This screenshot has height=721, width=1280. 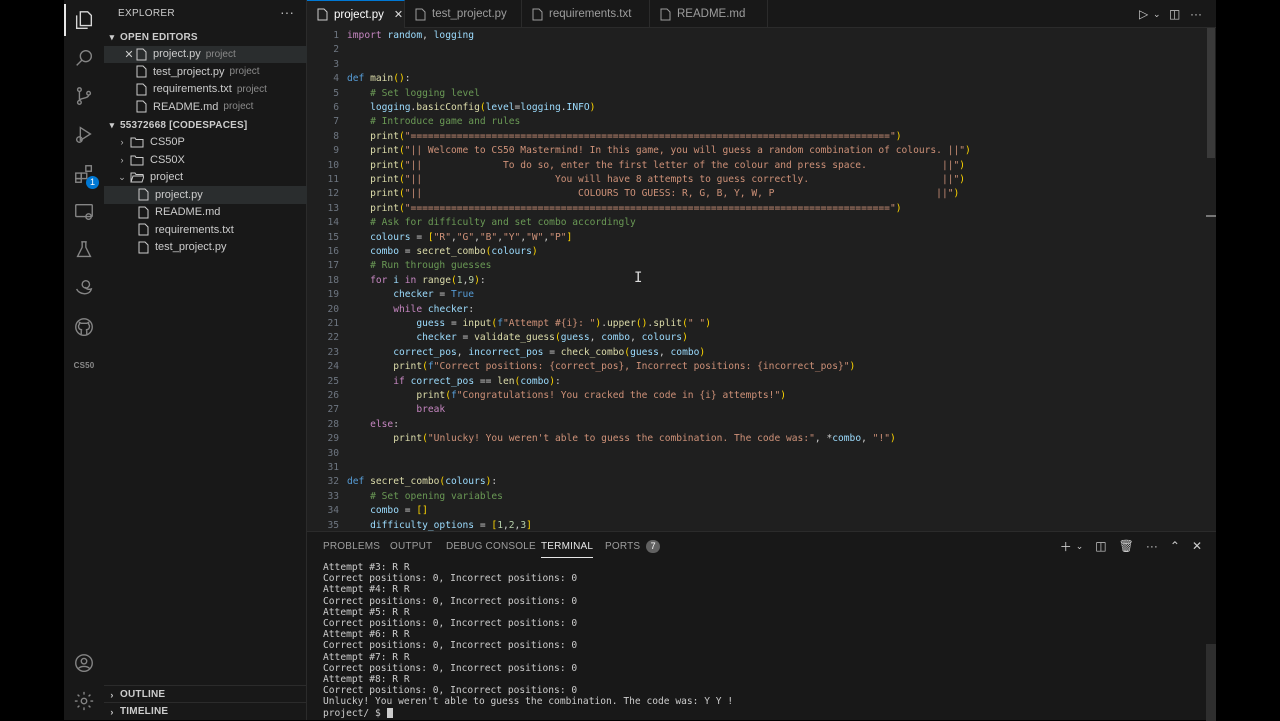 I want to click on tab-debug-console: DEBUG CONSOLE, so click(x=491, y=546).